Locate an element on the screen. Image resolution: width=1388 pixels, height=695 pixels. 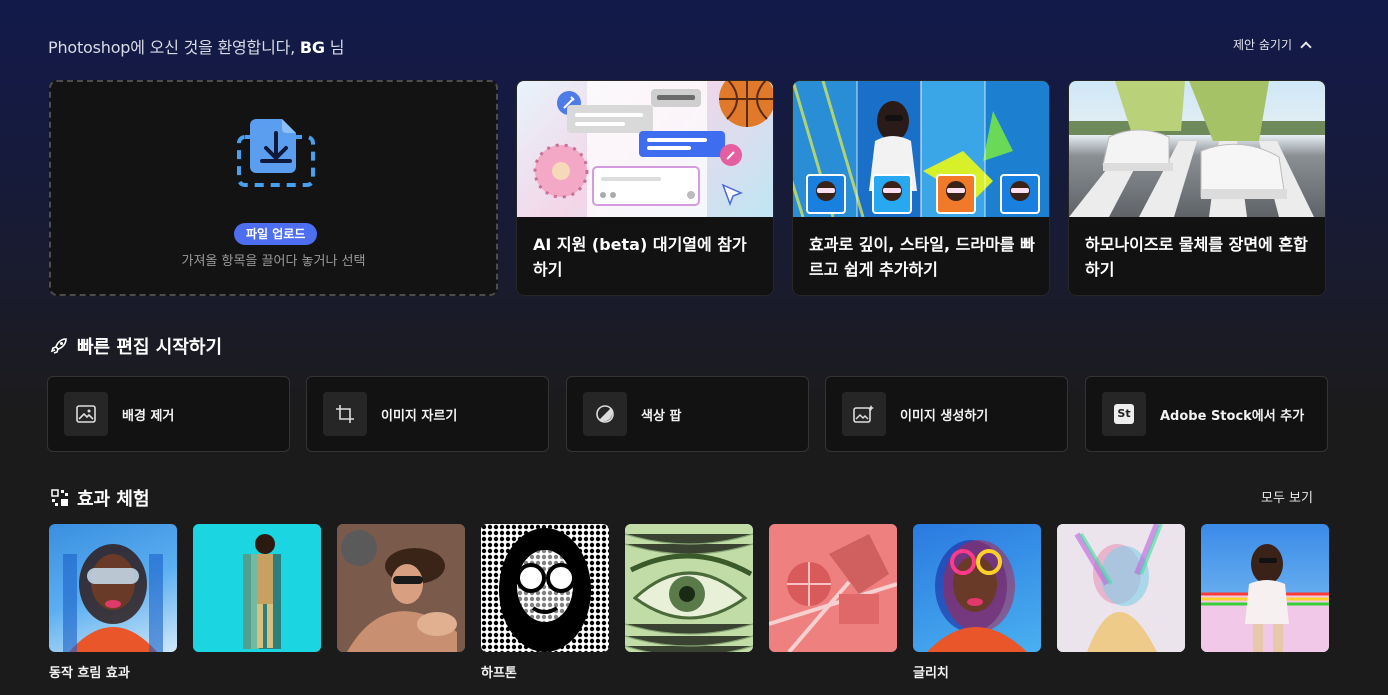
hide-suggestions-button: 제안 숨기기 is located at coordinates (1272, 44).